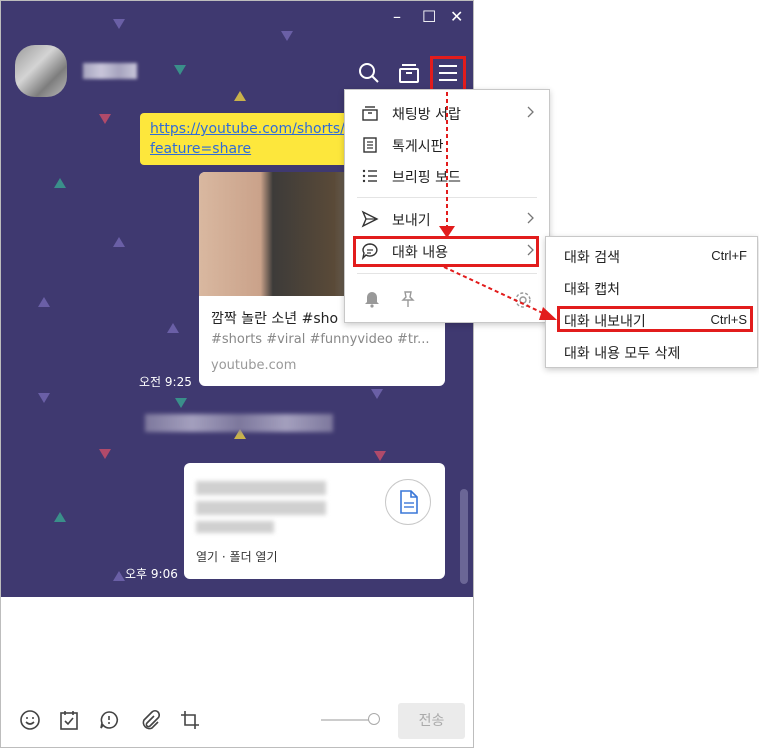 This screenshot has height=749, width=759. I want to click on submenu-item-label: 대화 내용 모두 삭제, so click(622, 354).